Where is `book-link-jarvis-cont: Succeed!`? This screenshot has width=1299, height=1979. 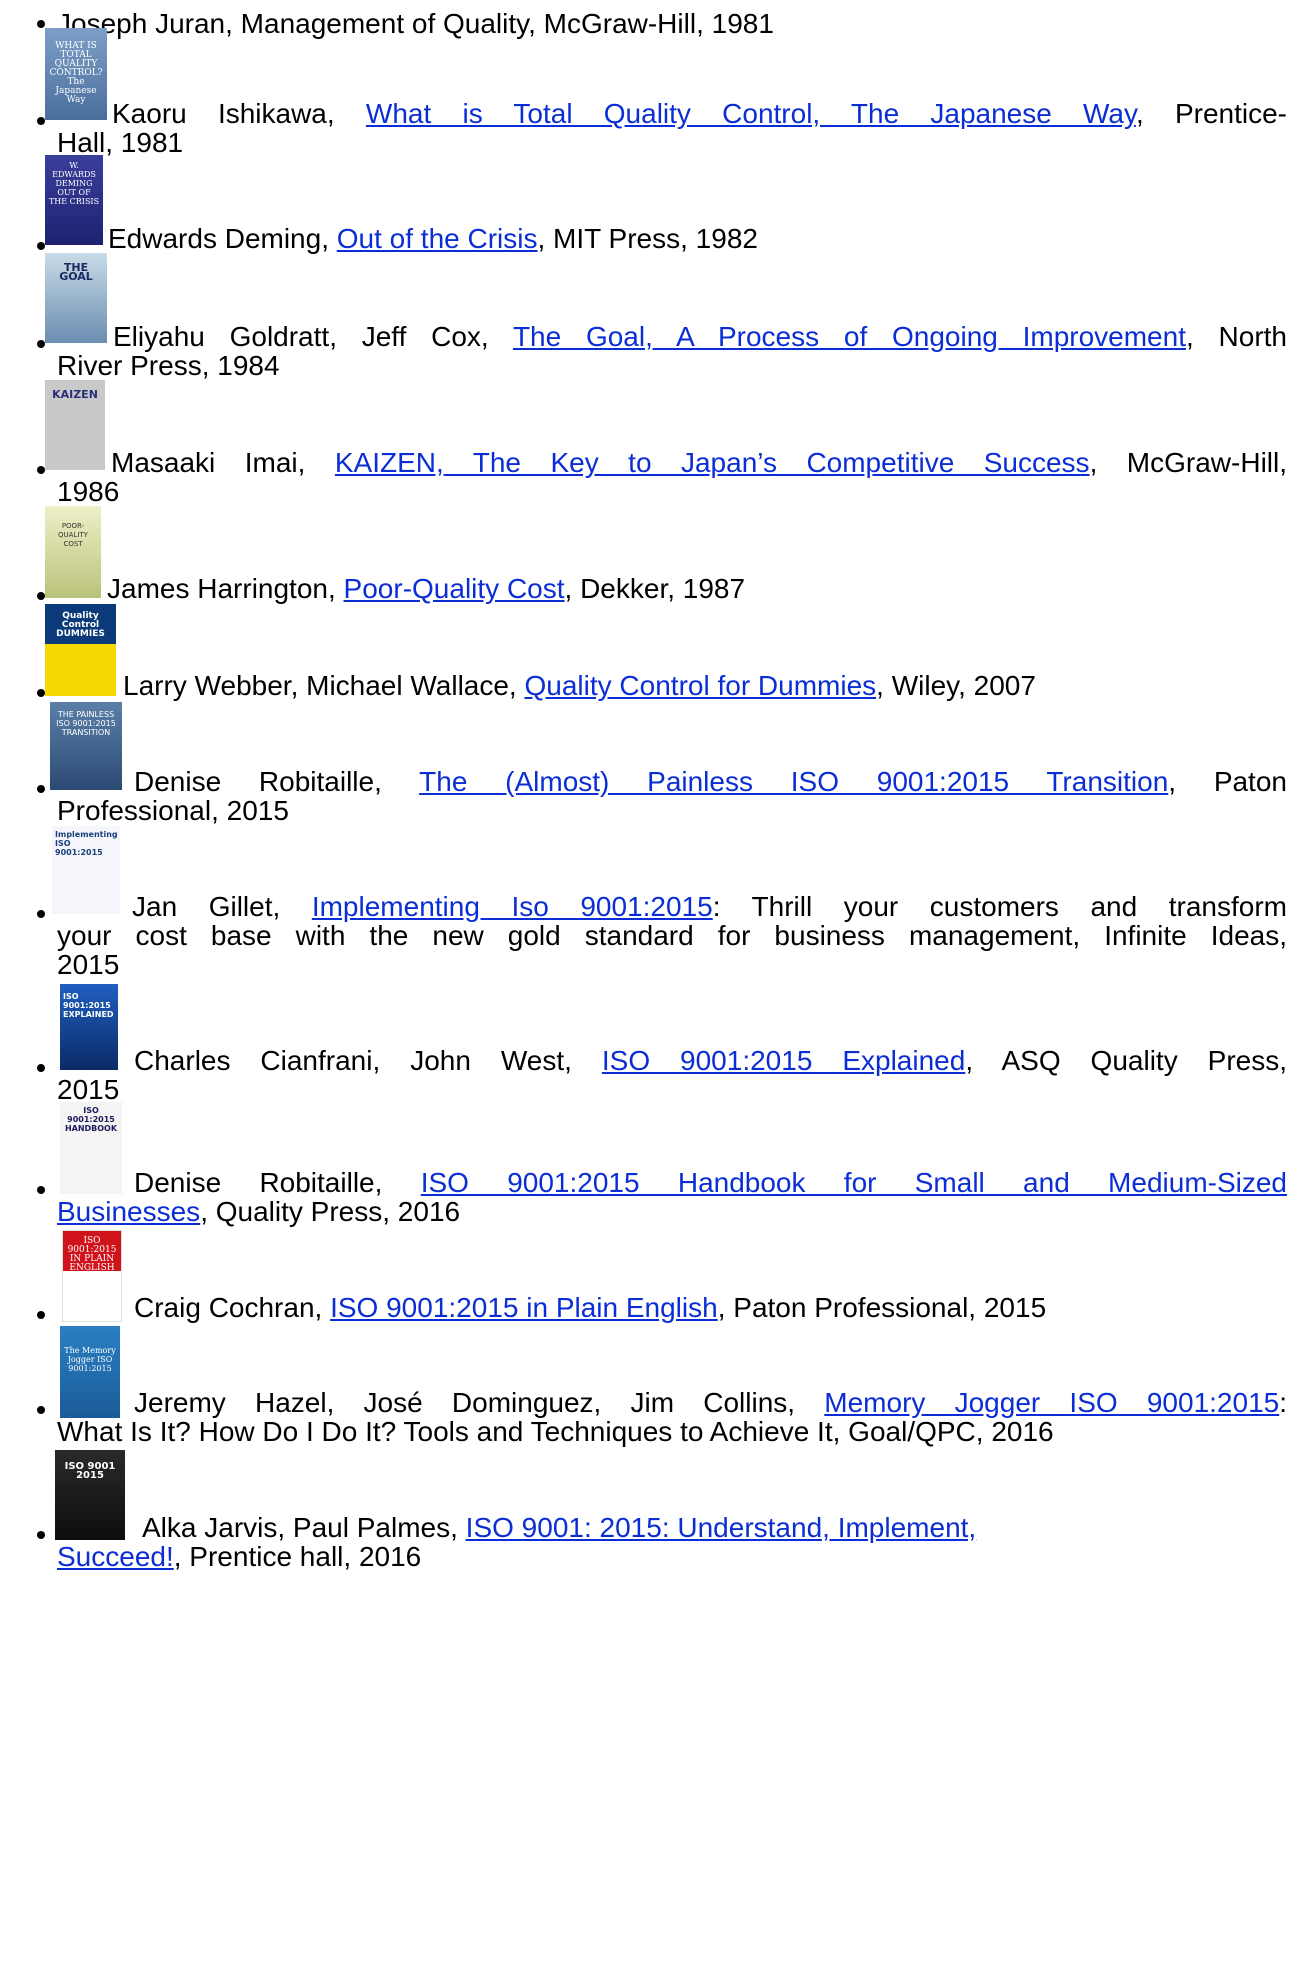 book-link-jarvis-cont: Succeed! is located at coordinates (115, 1556).